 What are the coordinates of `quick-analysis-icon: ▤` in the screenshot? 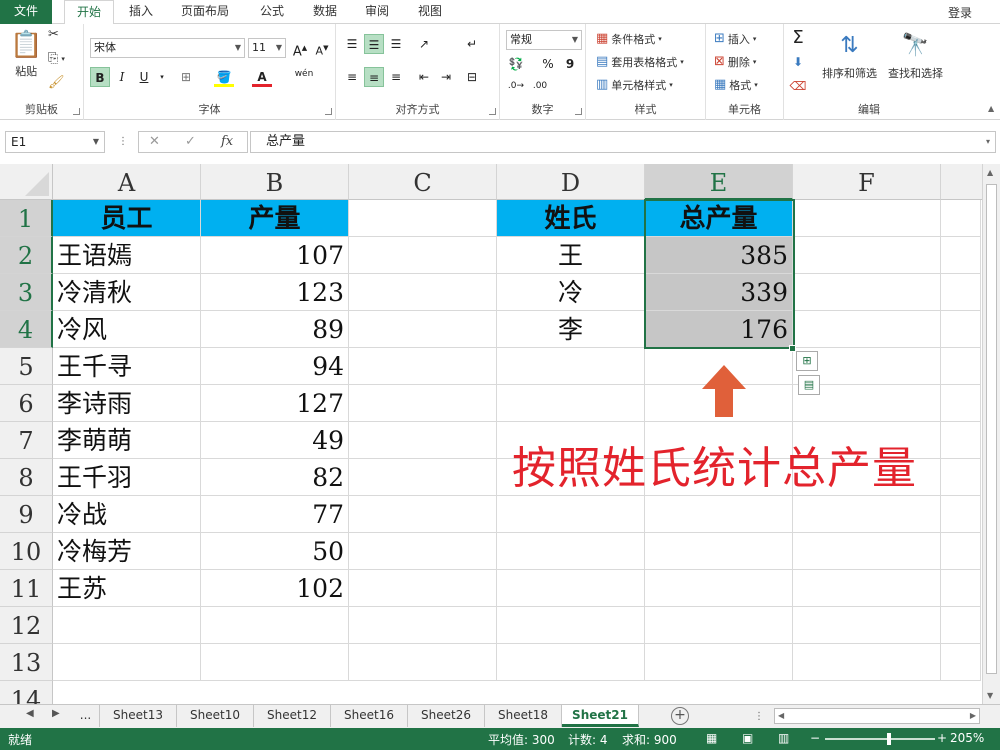 It's located at (809, 385).